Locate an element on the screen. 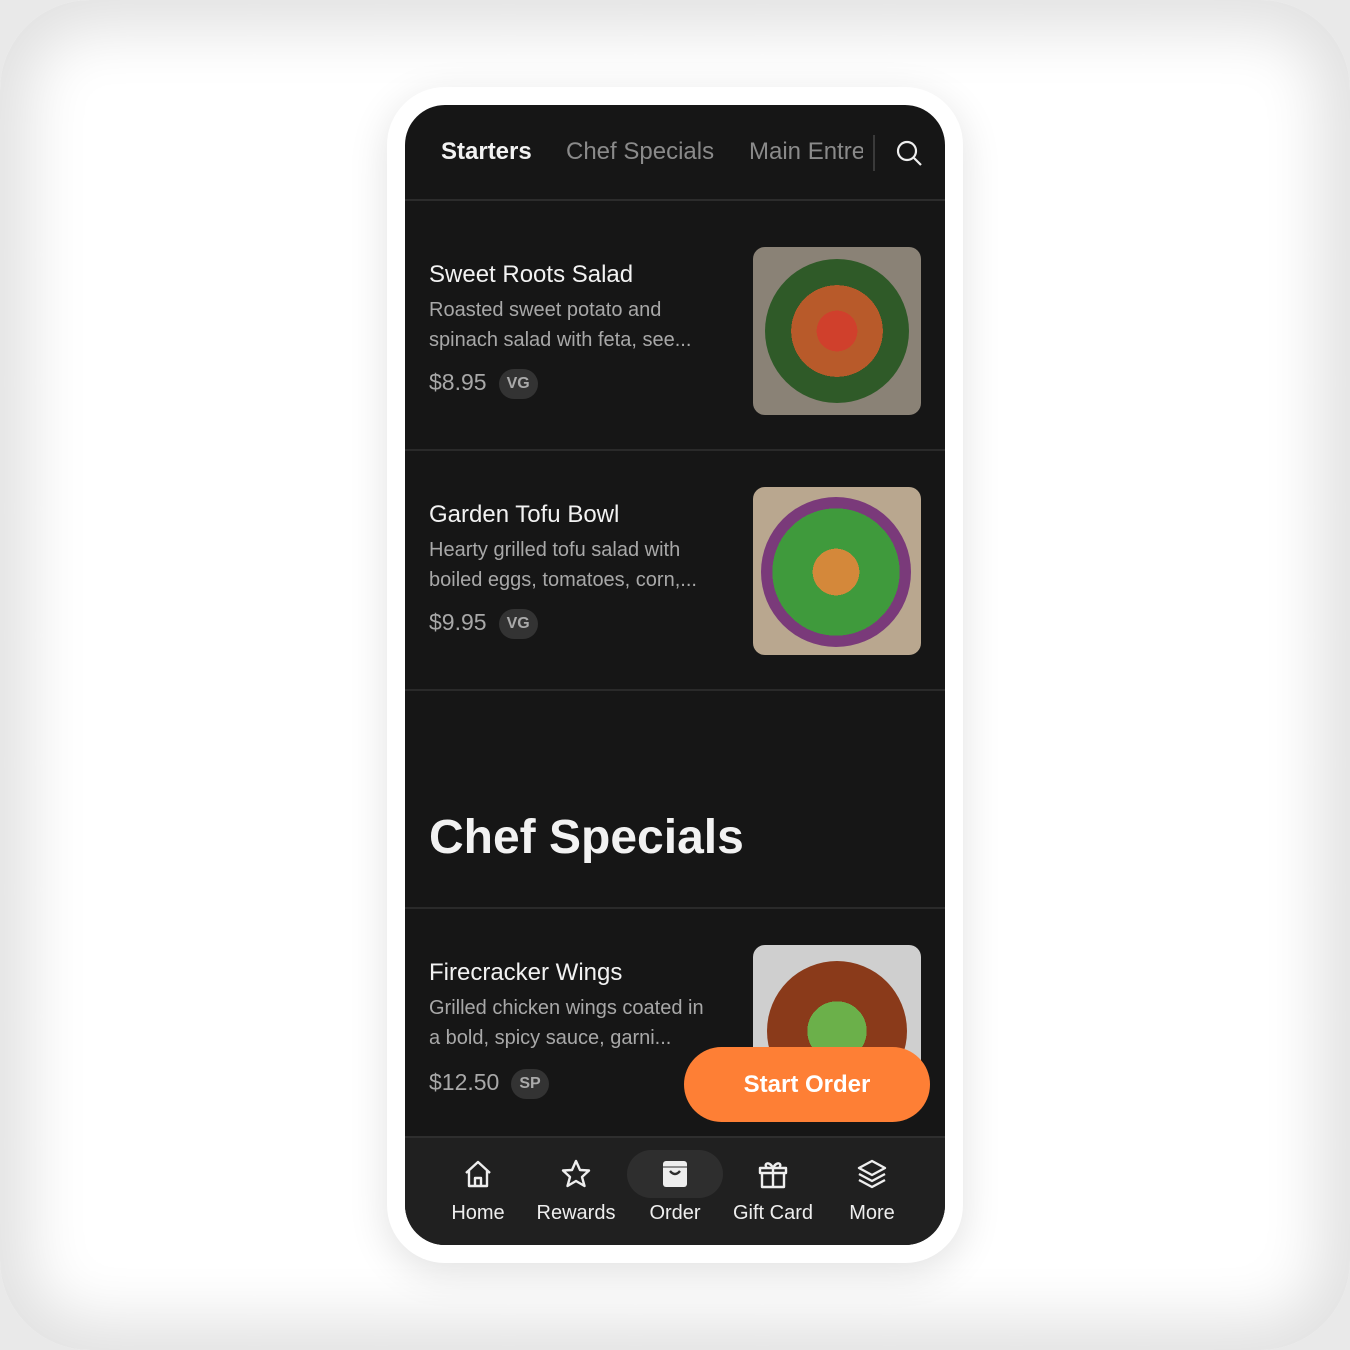  bottom-nav: Home Rewards Order Gift Card More is located at coordinates (675, 1190).